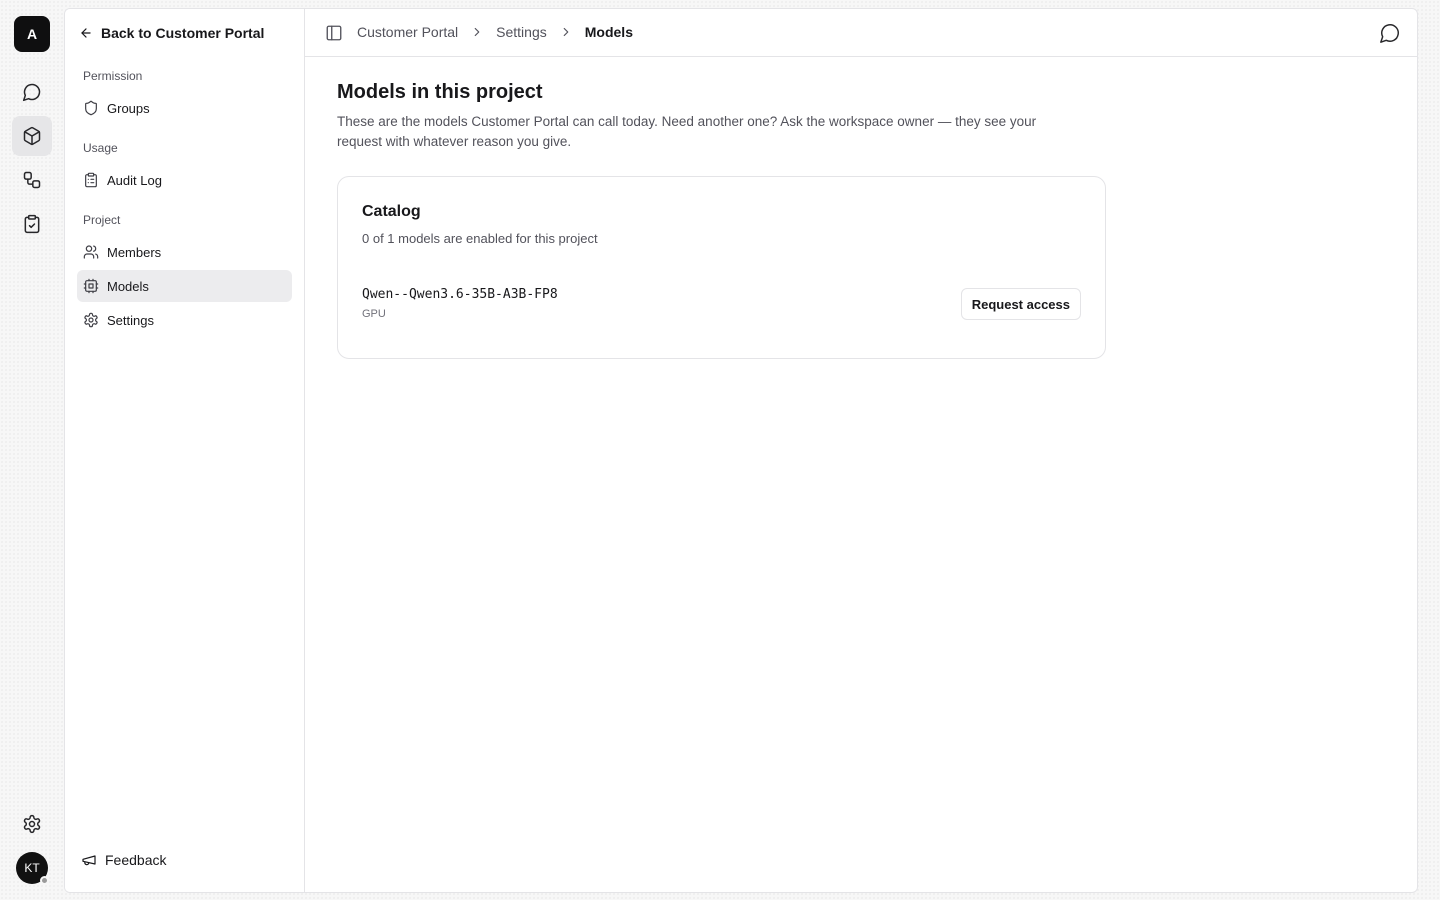 The image size is (1440, 900). What do you see at coordinates (86, 33) in the screenshot?
I see `arrow-left-icon` at bounding box center [86, 33].